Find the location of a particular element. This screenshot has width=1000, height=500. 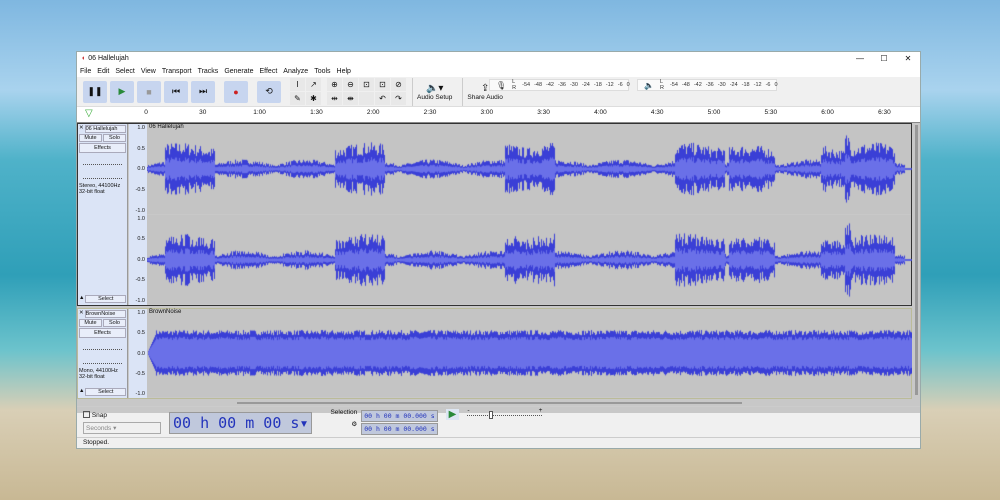

zoom-tool-8-icon: ↶ is located at coordinates (382, 98).